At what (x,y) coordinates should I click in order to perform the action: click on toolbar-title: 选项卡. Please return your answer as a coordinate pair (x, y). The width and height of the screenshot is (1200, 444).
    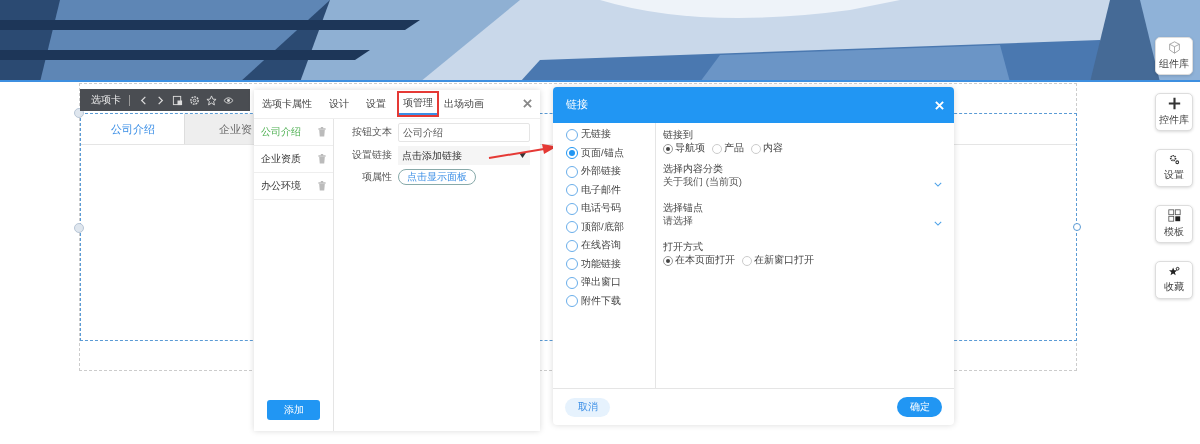
    Looking at the image, I should click on (106, 100).